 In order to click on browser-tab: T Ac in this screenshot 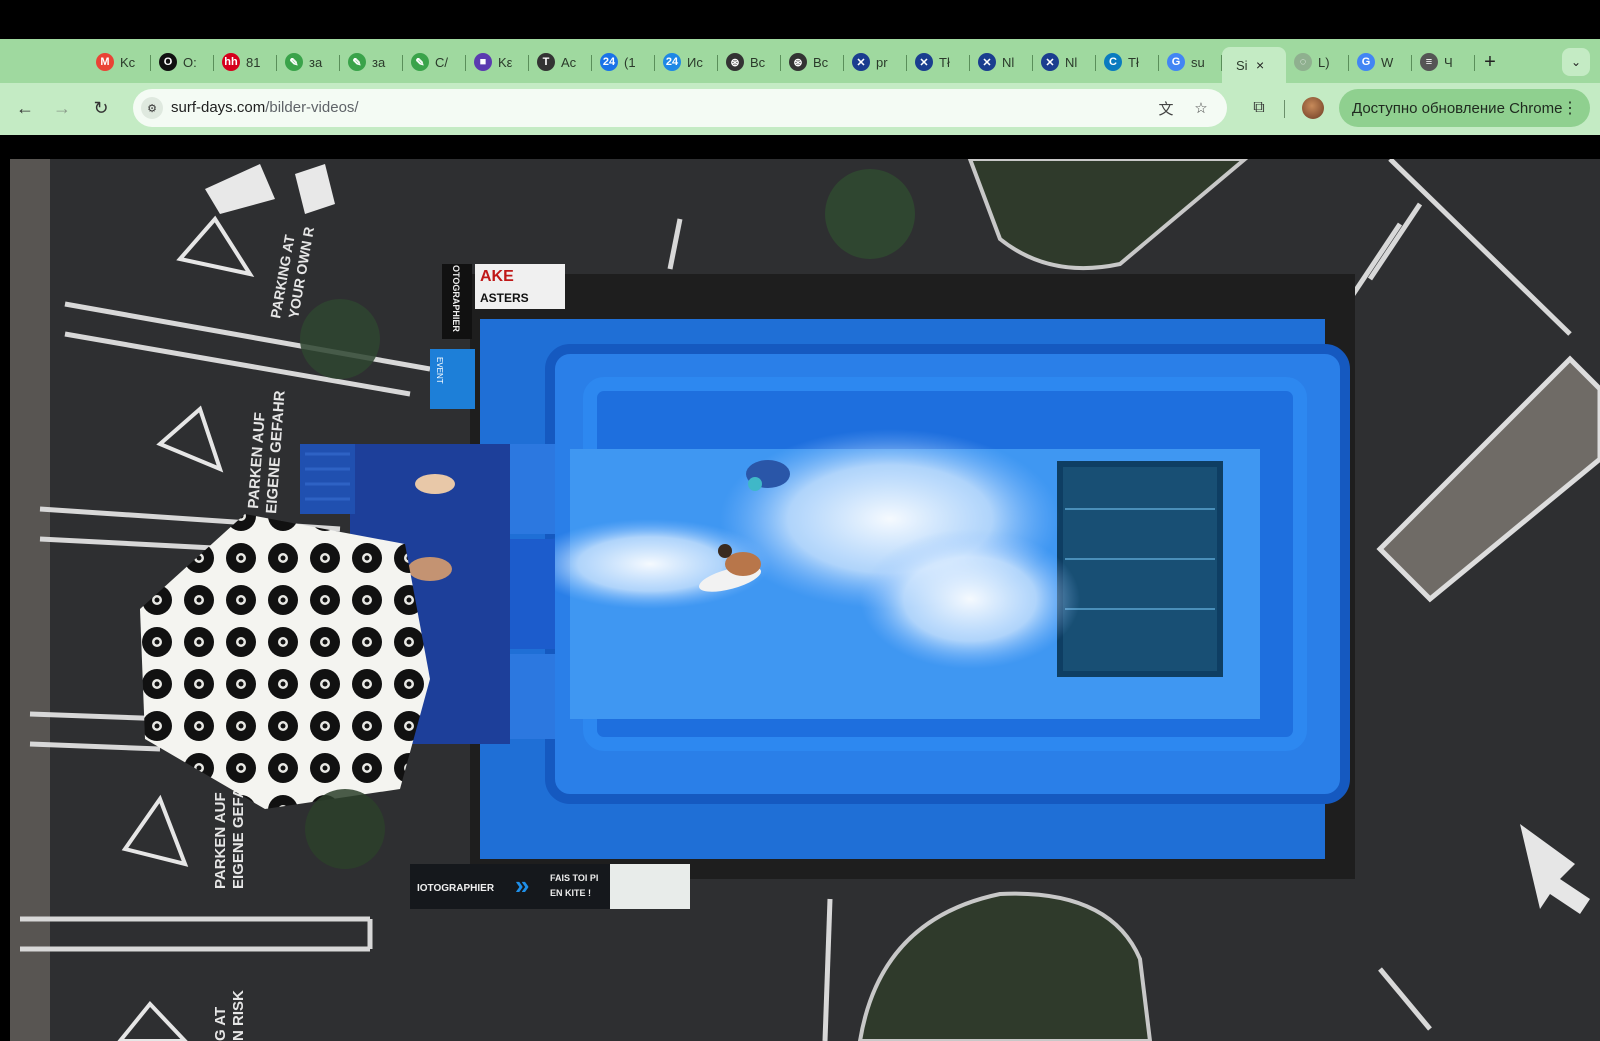, I will do `click(560, 62)`.